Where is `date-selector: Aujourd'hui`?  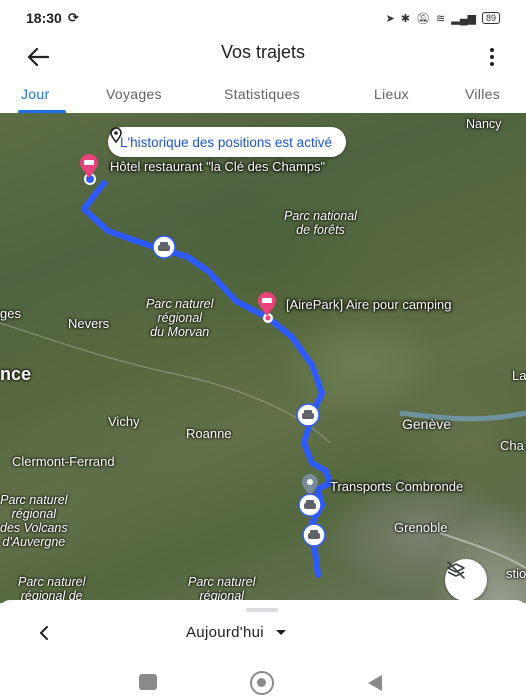
date-selector: Aujourd'hui is located at coordinates (236, 632).